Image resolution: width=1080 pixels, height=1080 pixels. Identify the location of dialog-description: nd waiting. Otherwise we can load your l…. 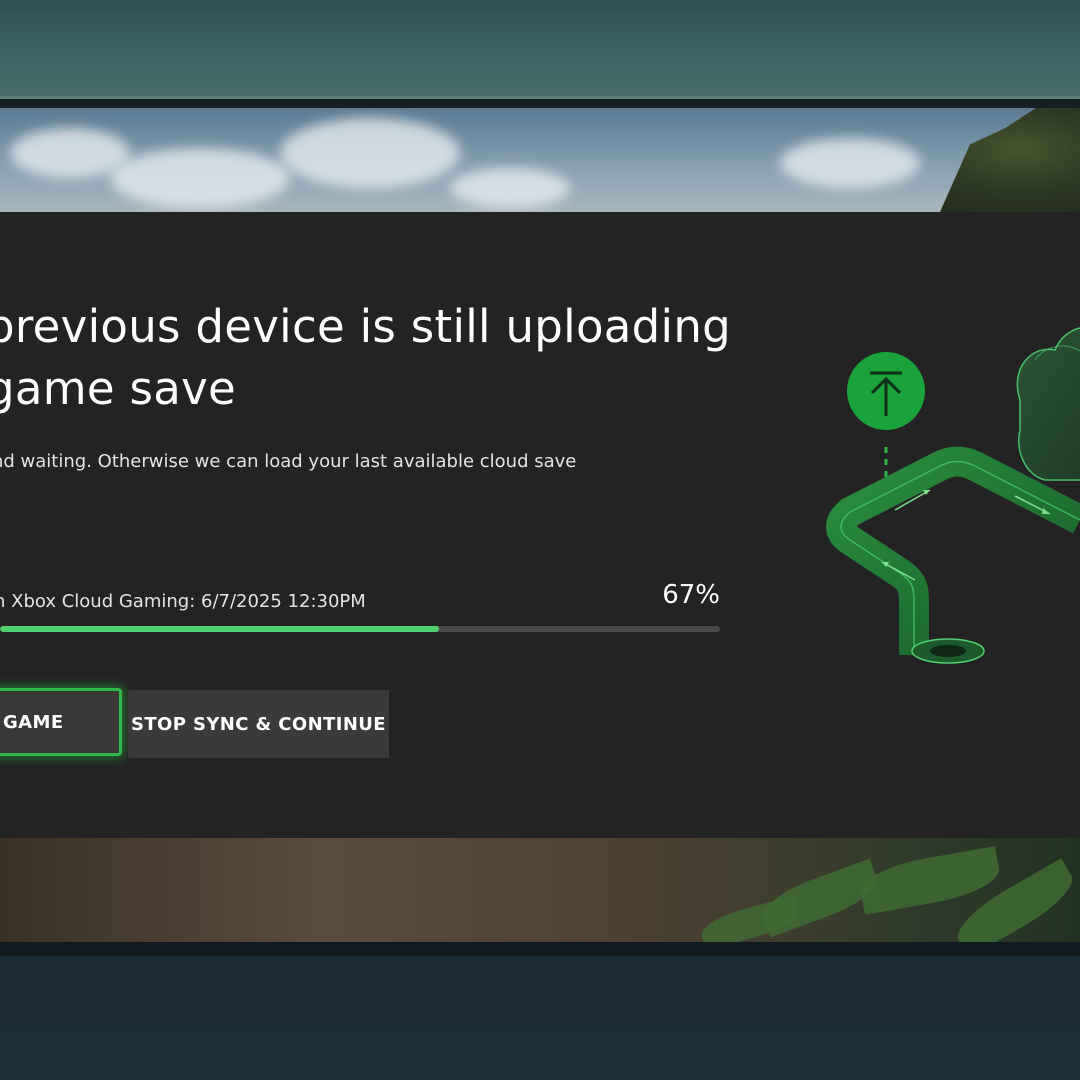
(288, 461).